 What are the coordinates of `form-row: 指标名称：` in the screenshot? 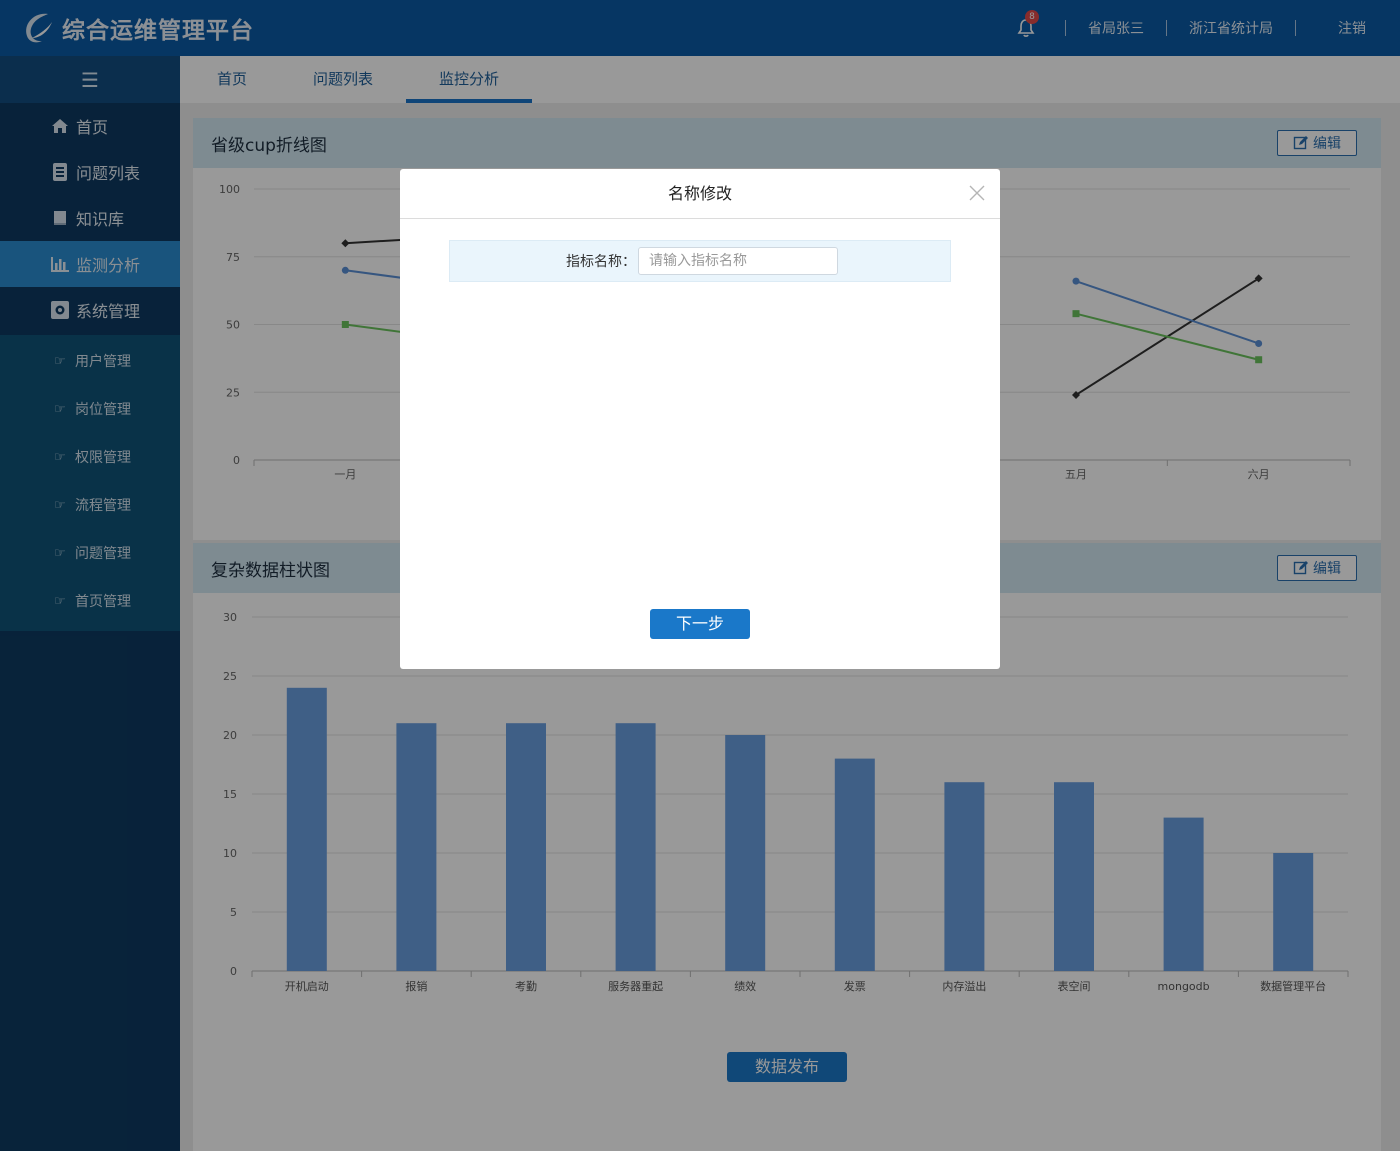 It's located at (700, 261).